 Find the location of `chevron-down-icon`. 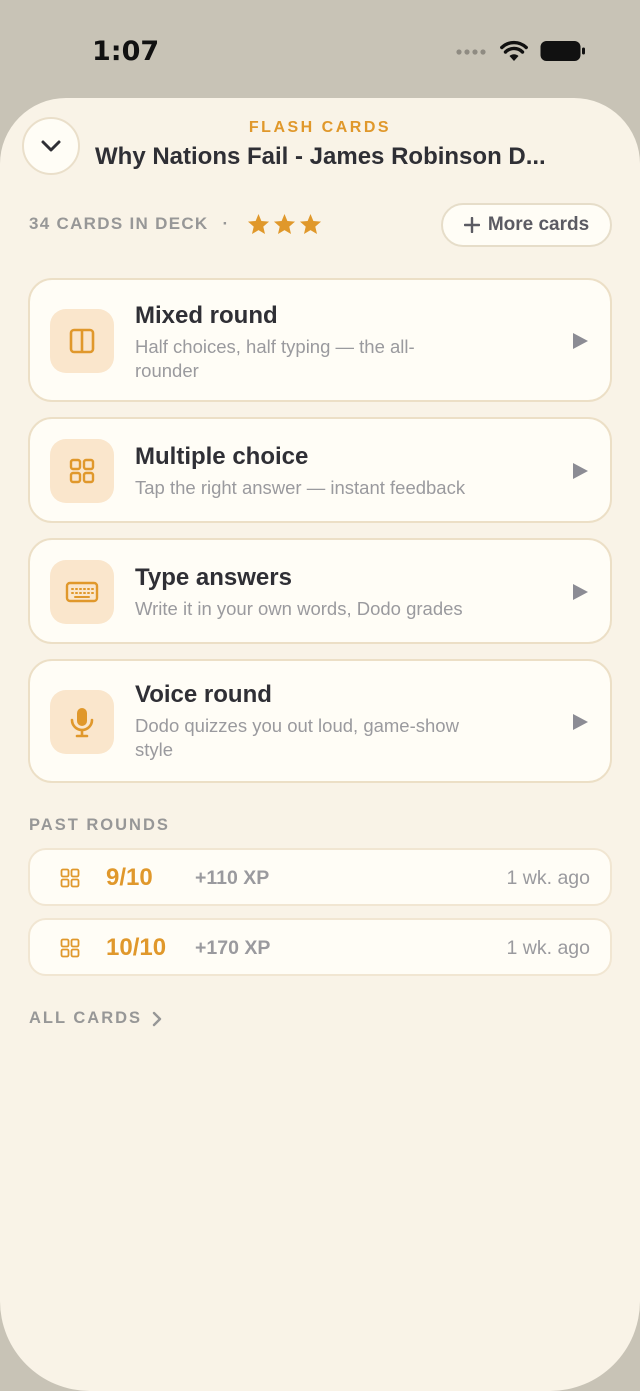

chevron-down-icon is located at coordinates (51, 146).